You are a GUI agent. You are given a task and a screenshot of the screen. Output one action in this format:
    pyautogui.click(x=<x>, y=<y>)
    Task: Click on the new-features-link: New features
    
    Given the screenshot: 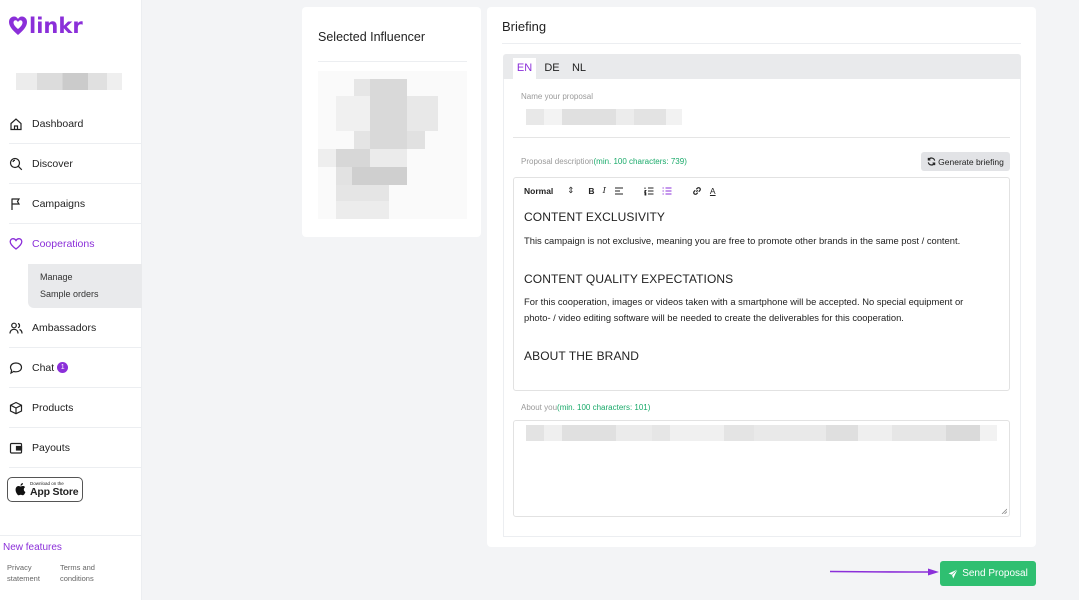 What is the action you would take?
    pyautogui.click(x=32, y=547)
    